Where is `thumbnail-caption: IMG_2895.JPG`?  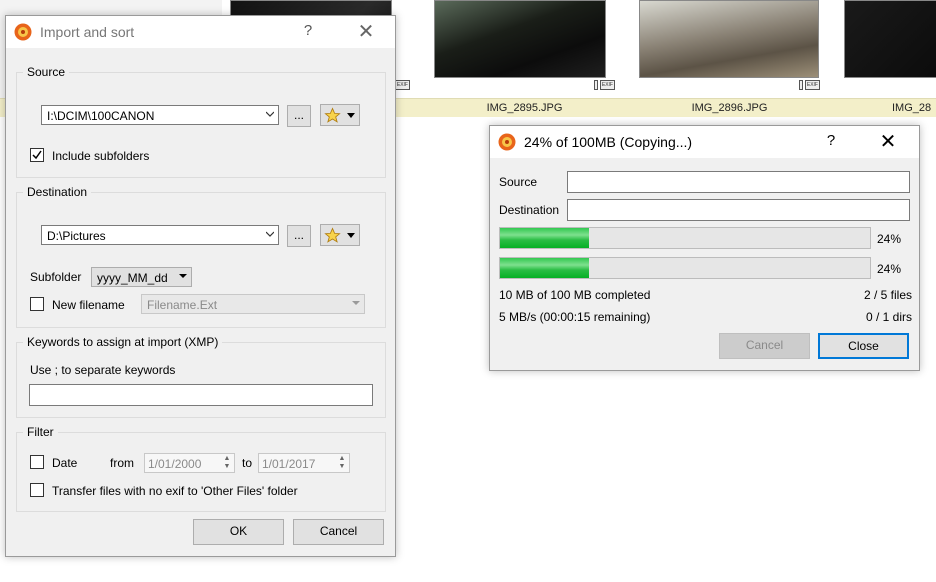 thumbnail-caption: IMG_2895.JPG is located at coordinates (524, 107).